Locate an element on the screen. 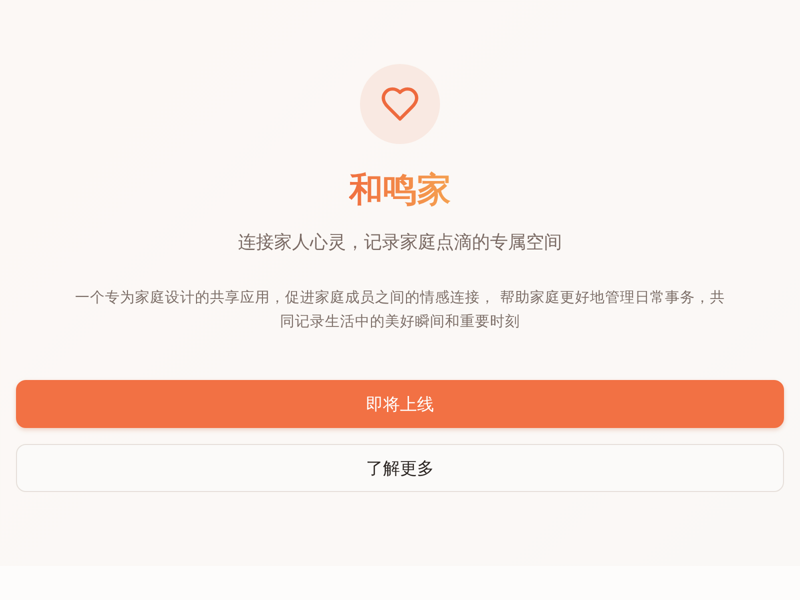  description: 一个专为家庭设计的共享应用，促进家庭成员之间的情感连接， 帮助家庭更好地管理日常事务，共同记录生活中的美好瞬间和重要时刻 is located at coordinates (400, 310).